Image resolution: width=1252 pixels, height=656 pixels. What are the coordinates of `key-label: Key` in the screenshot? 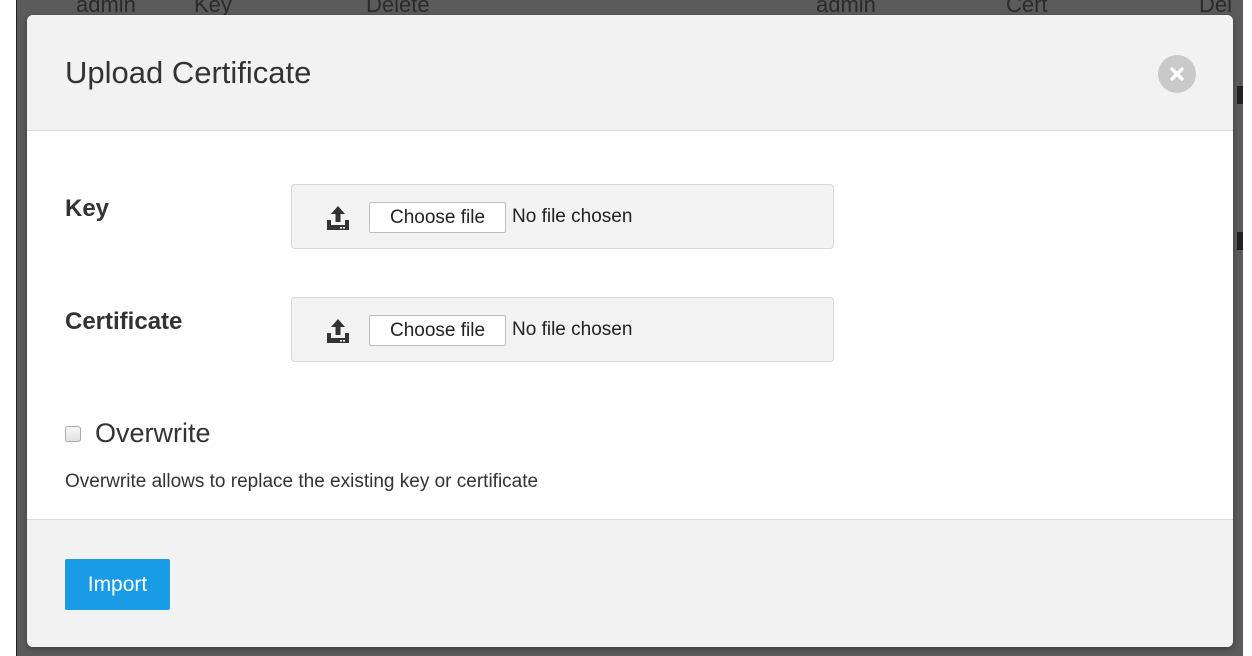 It's located at (87, 208).